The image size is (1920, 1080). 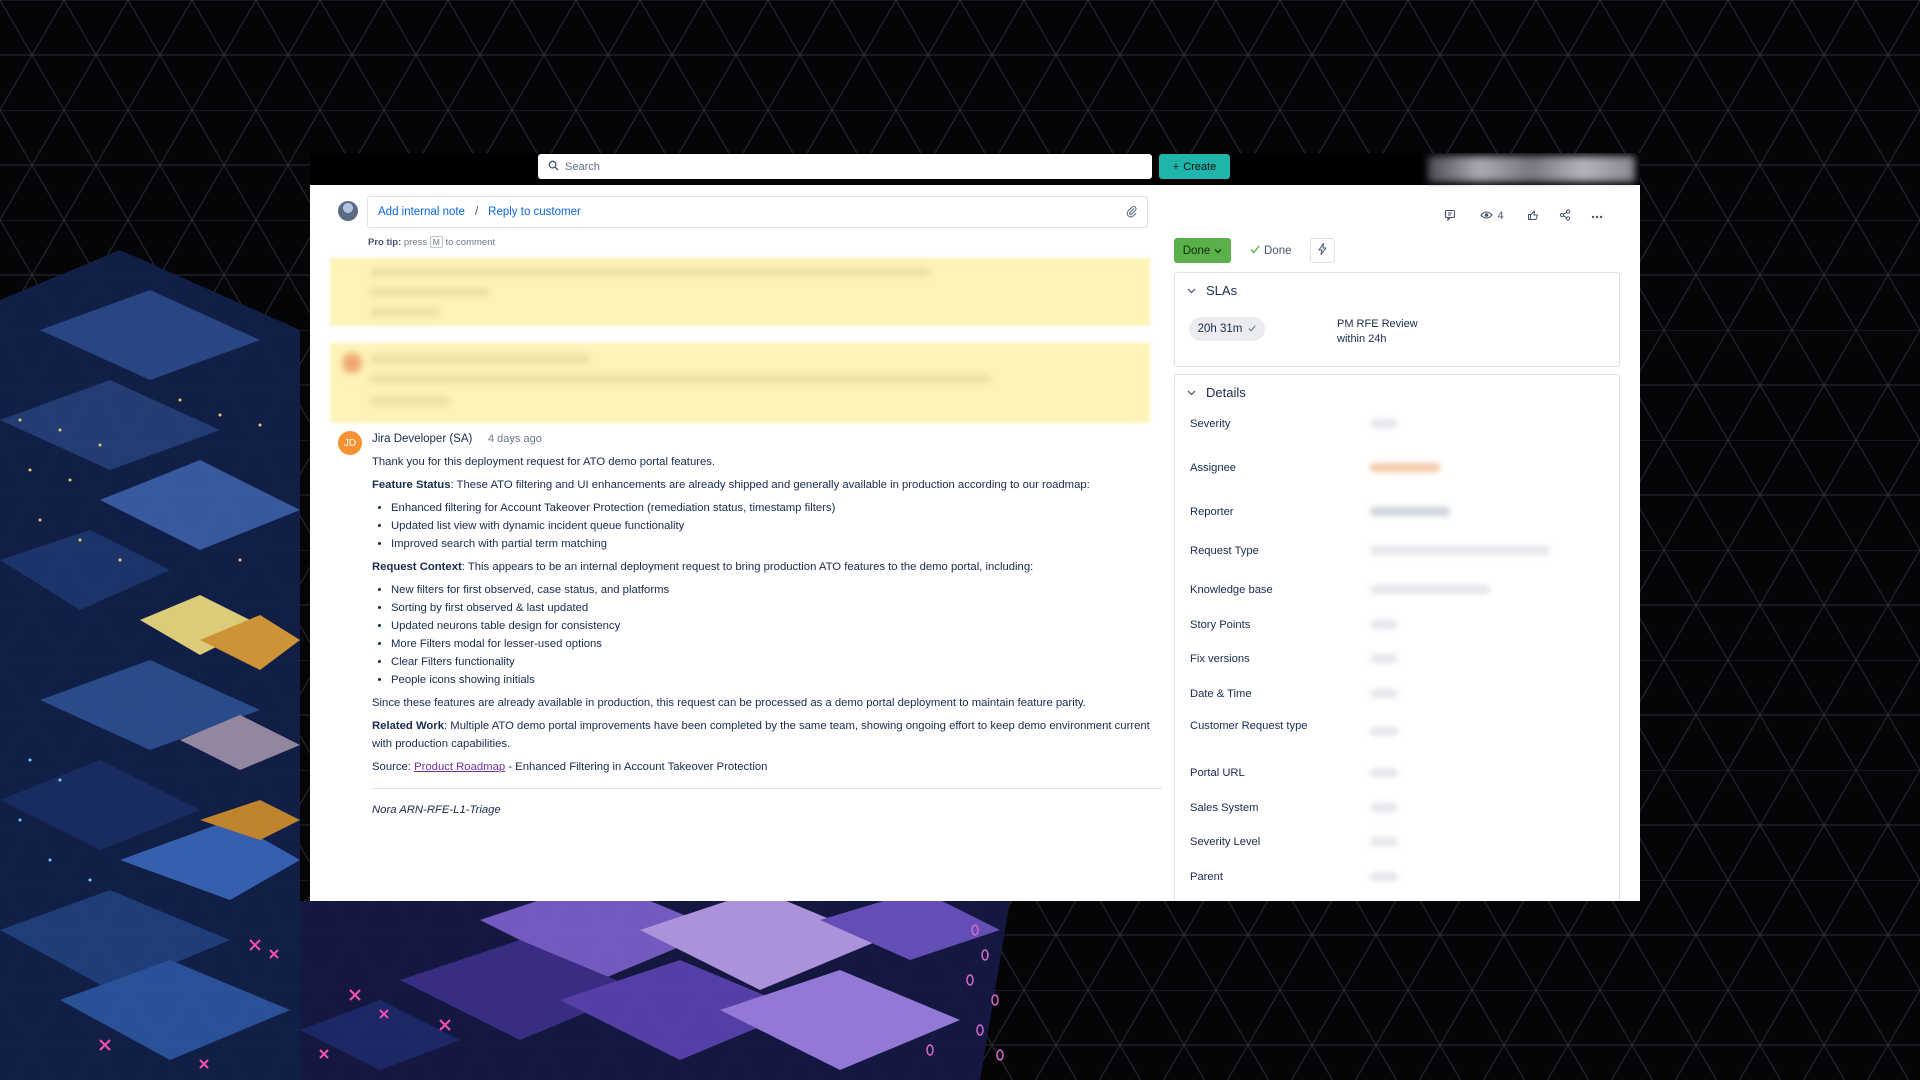 What do you see at coordinates (1176, 166) in the screenshot?
I see `plus-icon: +` at bounding box center [1176, 166].